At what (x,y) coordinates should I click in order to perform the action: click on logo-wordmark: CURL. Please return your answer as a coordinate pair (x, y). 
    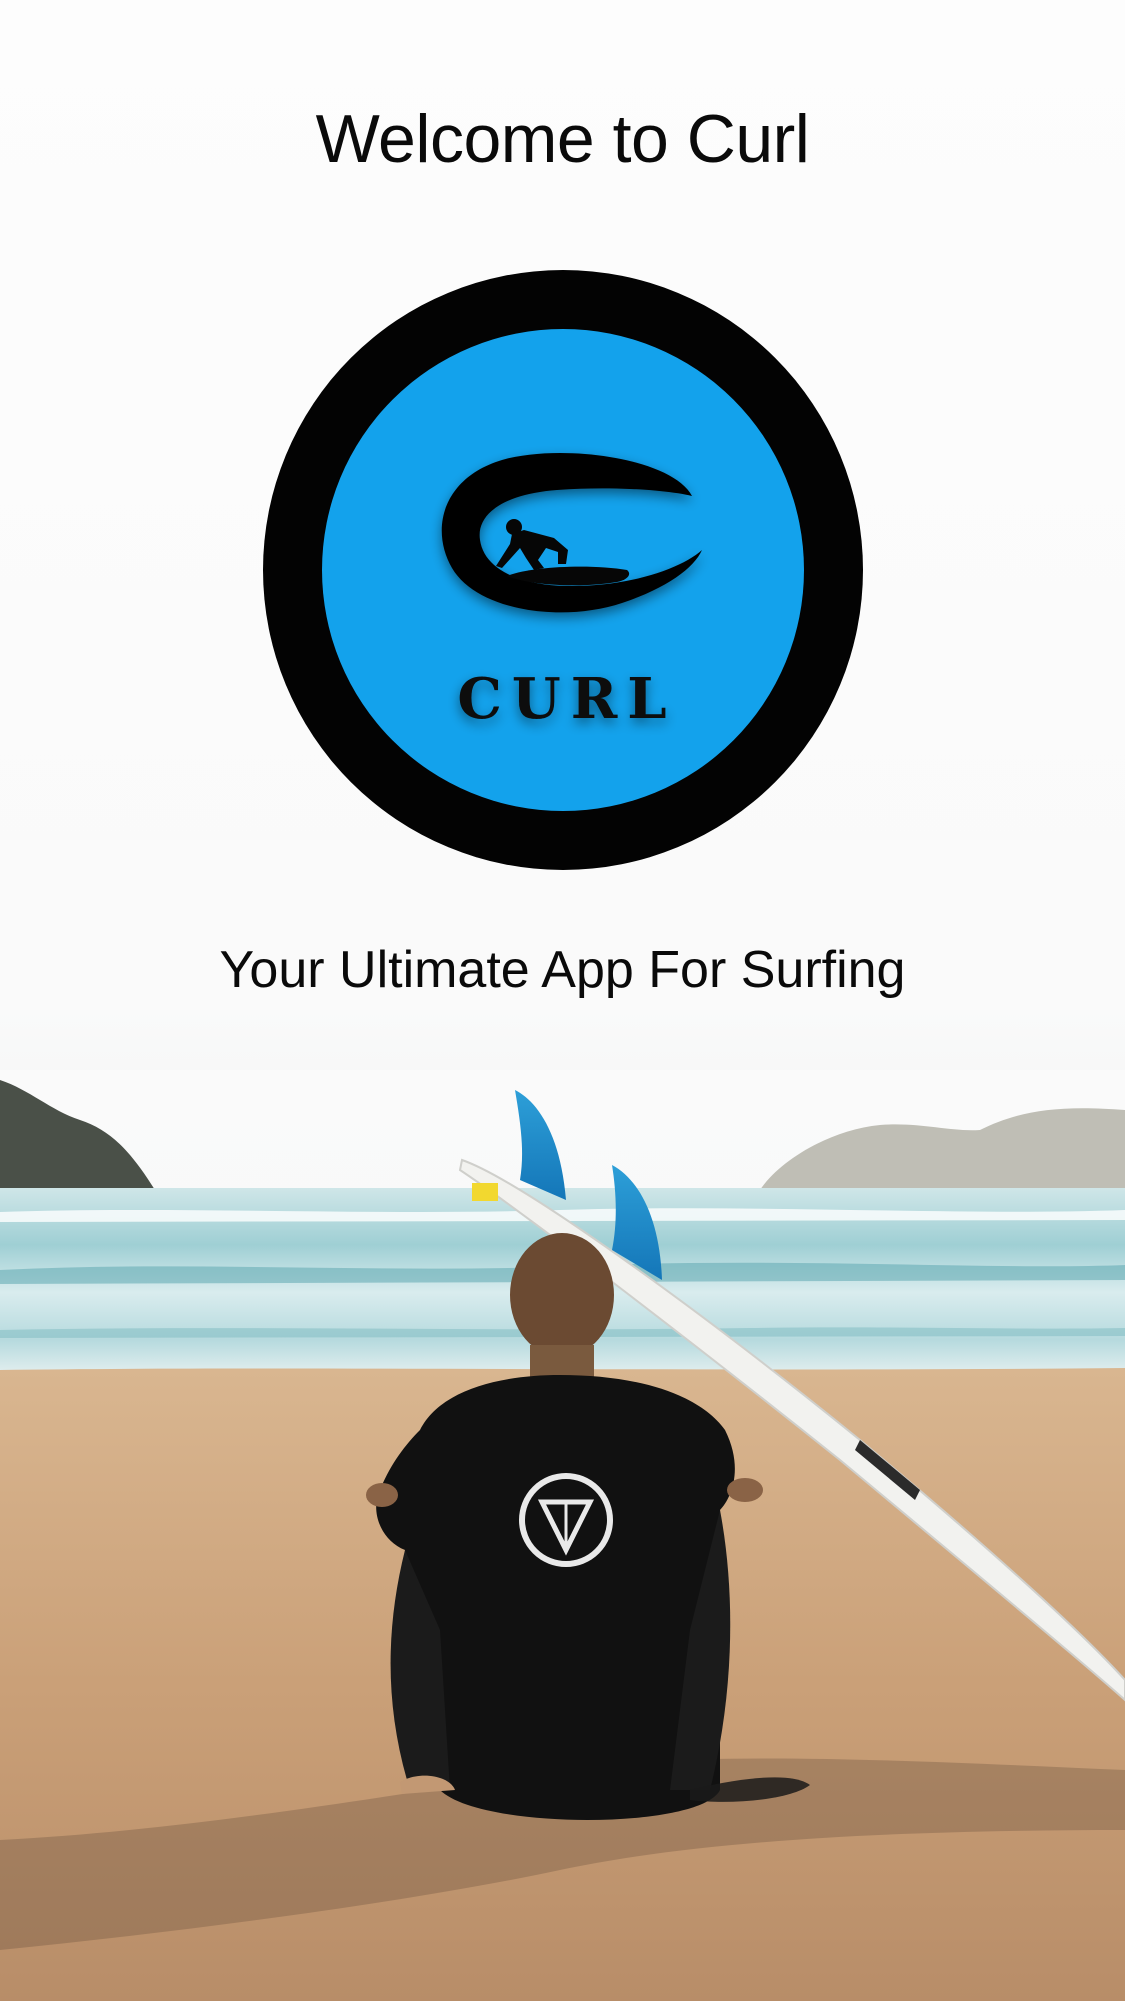
    Looking at the image, I should click on (566, 699).